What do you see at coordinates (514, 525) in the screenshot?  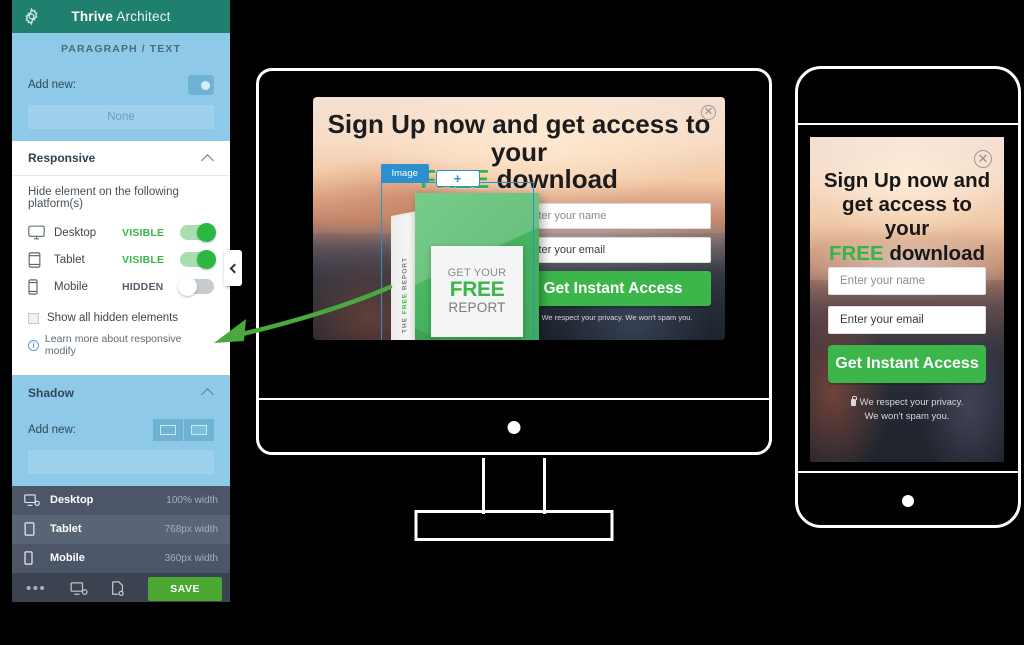 I see `monitor-stand-base` at bounding box center [514, 525].